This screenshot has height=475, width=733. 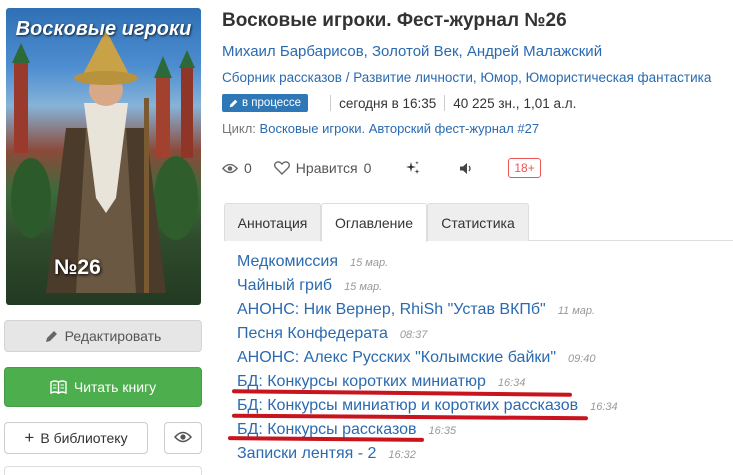 What do you see at coordinates (413, 335) in the screenshot?
I see `chapter-date: 08:37` at bounding box center [413, 335].